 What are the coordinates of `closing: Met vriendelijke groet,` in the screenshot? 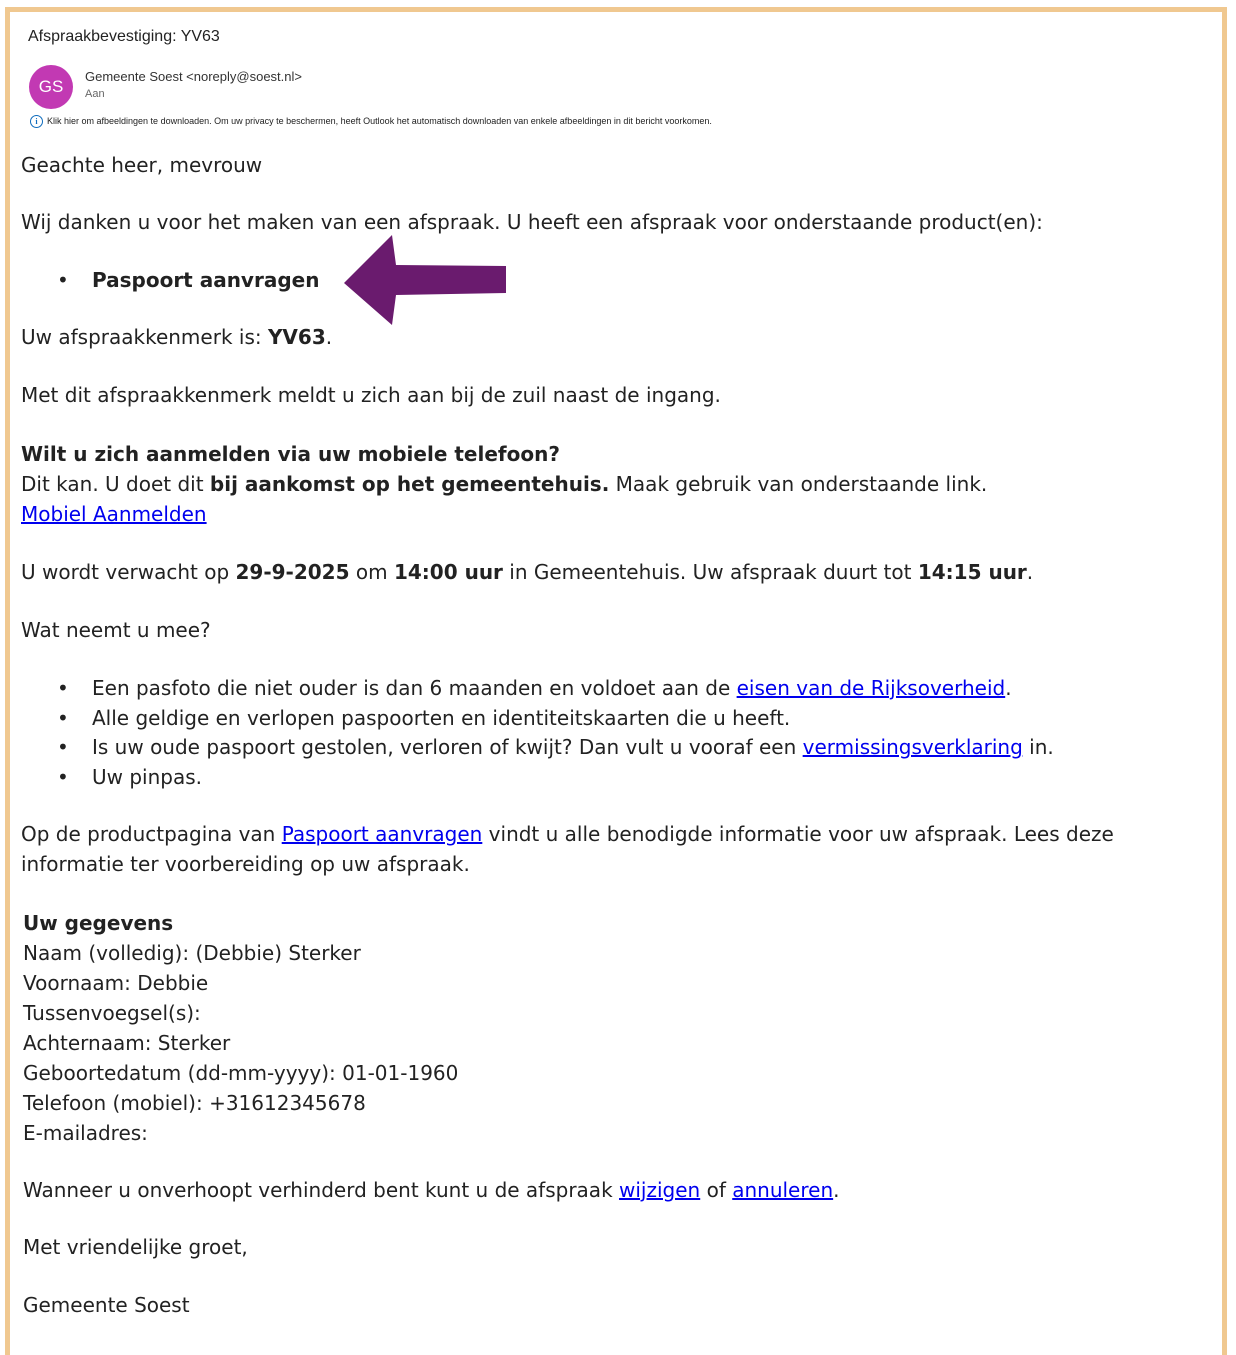 It's located at (135, 1247).